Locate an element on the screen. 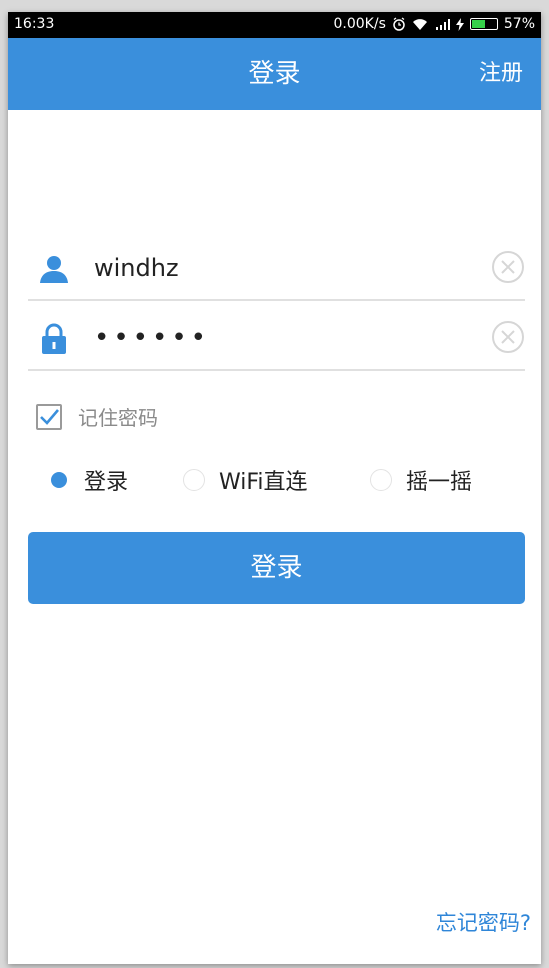 This screenshot has height=968, width=549. wifi-icon is located at coordinates (420, 24).